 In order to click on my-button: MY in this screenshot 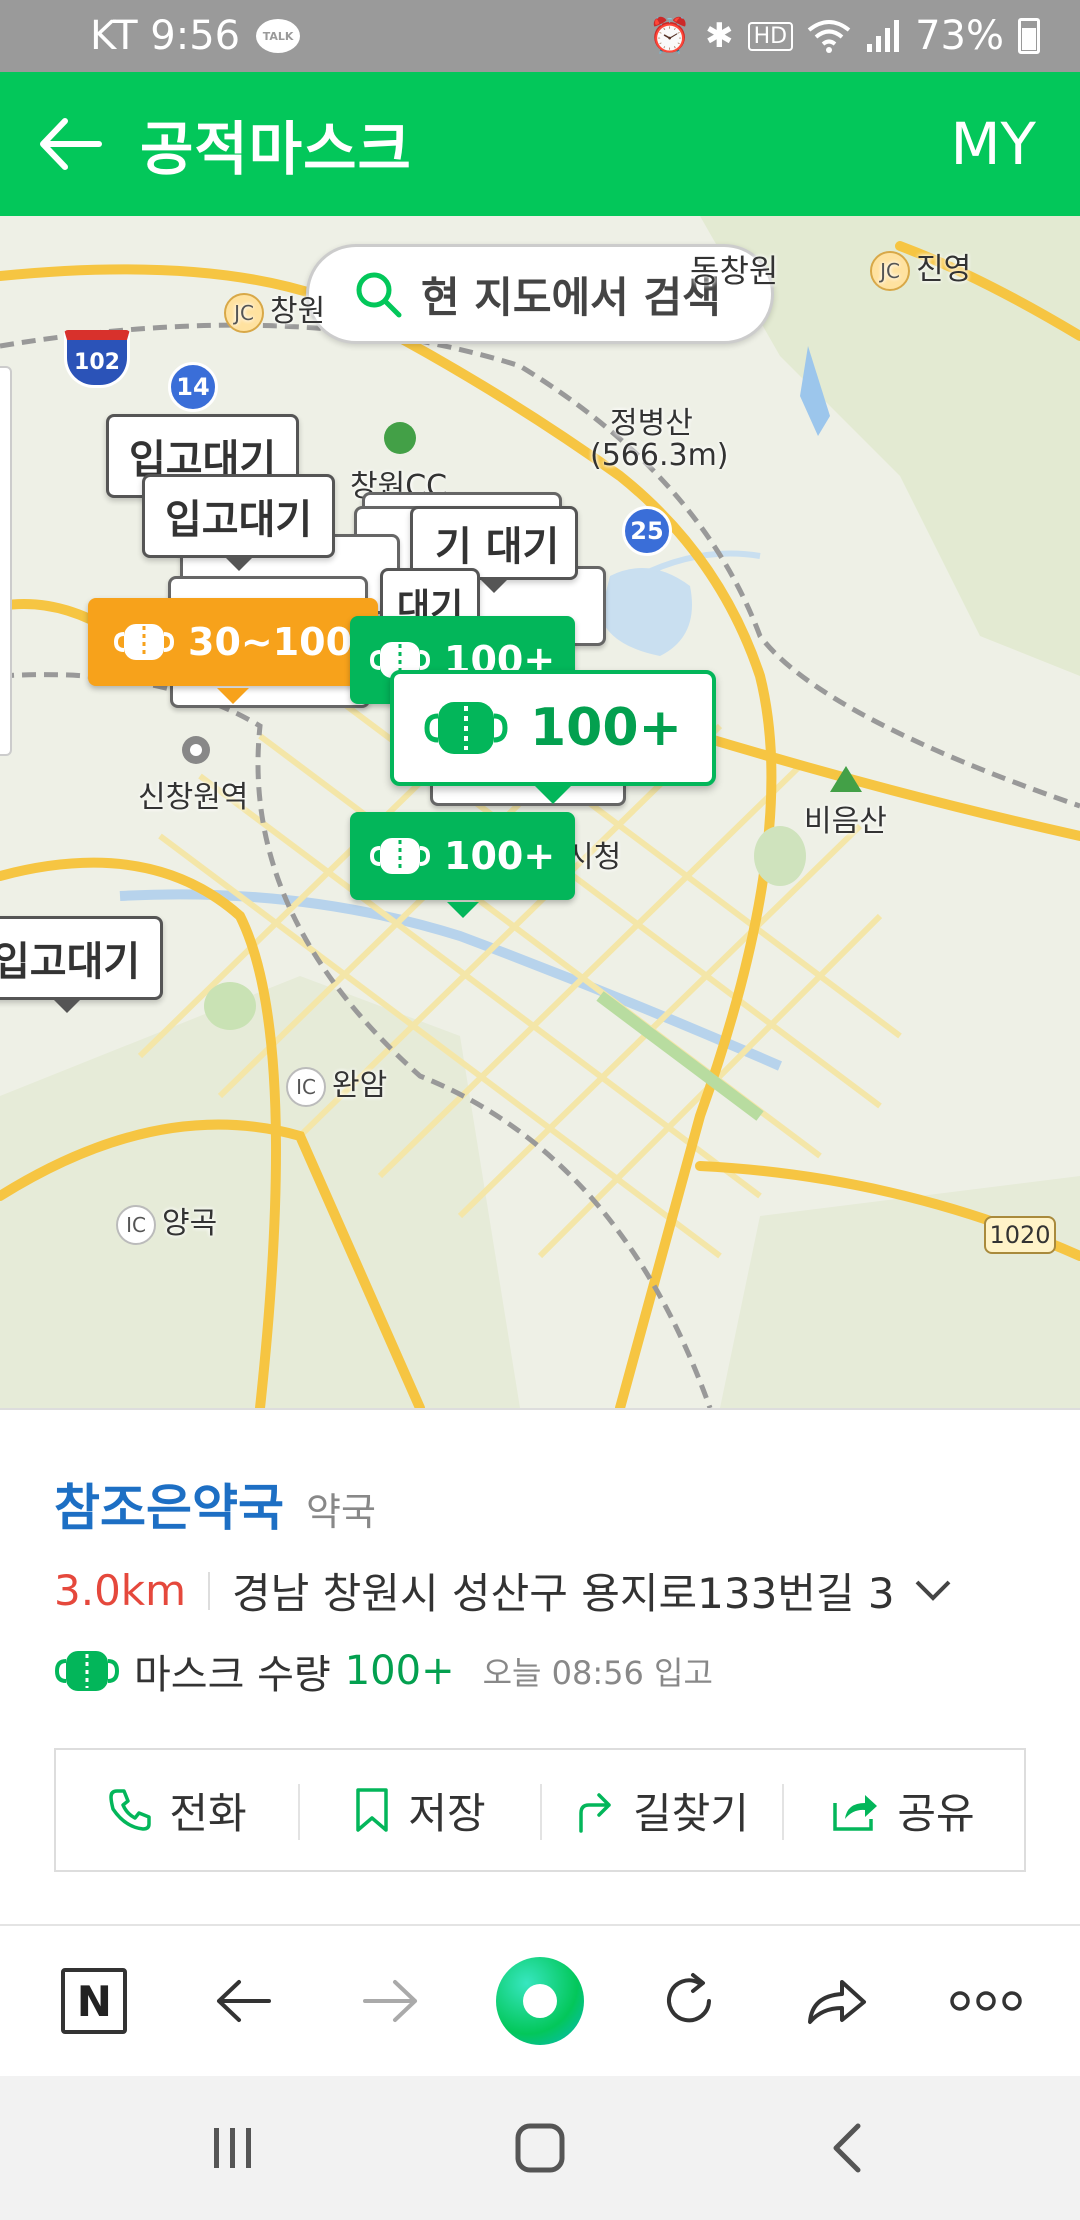, I will do `click(993, 144)`.